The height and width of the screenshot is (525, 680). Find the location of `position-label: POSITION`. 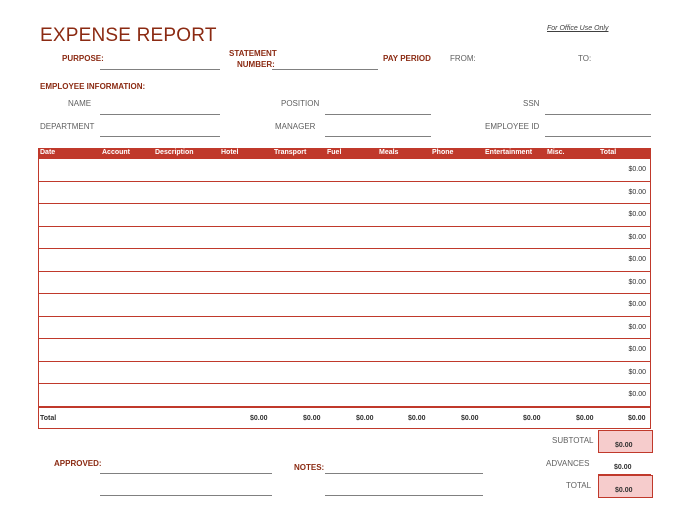

position-label: POSITION is located at coordinates (300, 103).